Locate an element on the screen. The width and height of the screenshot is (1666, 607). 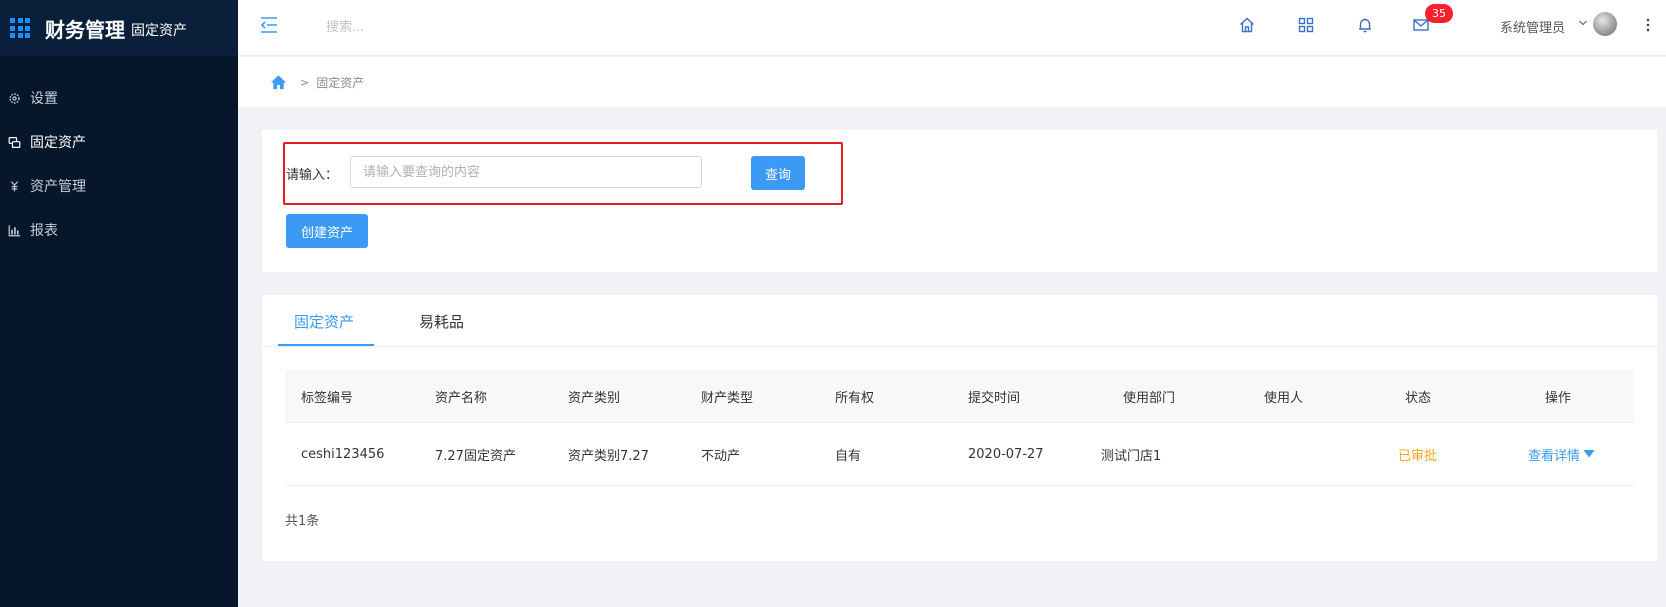
cell-department: 测试门店1 is located at coordinates (1131, 456).